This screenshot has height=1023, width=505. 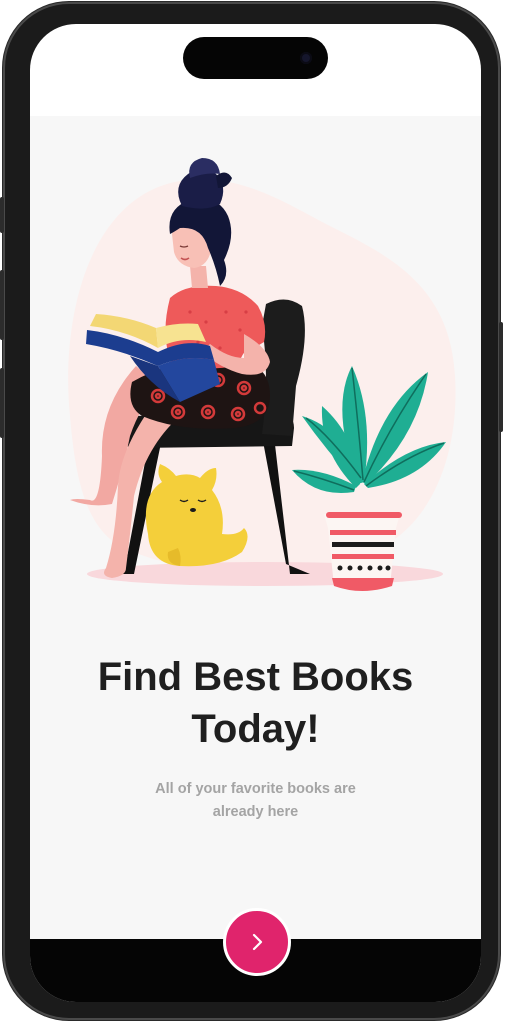 I want to click on power-button, so click(x=501, y=377).